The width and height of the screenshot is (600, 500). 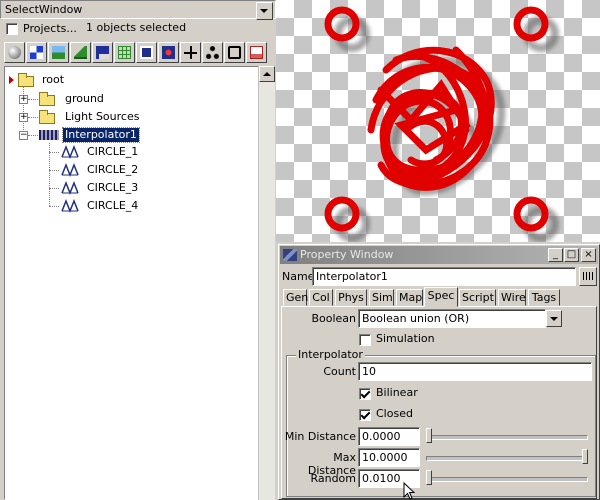 I want to click on app-icon, so click(x=290, y=255).